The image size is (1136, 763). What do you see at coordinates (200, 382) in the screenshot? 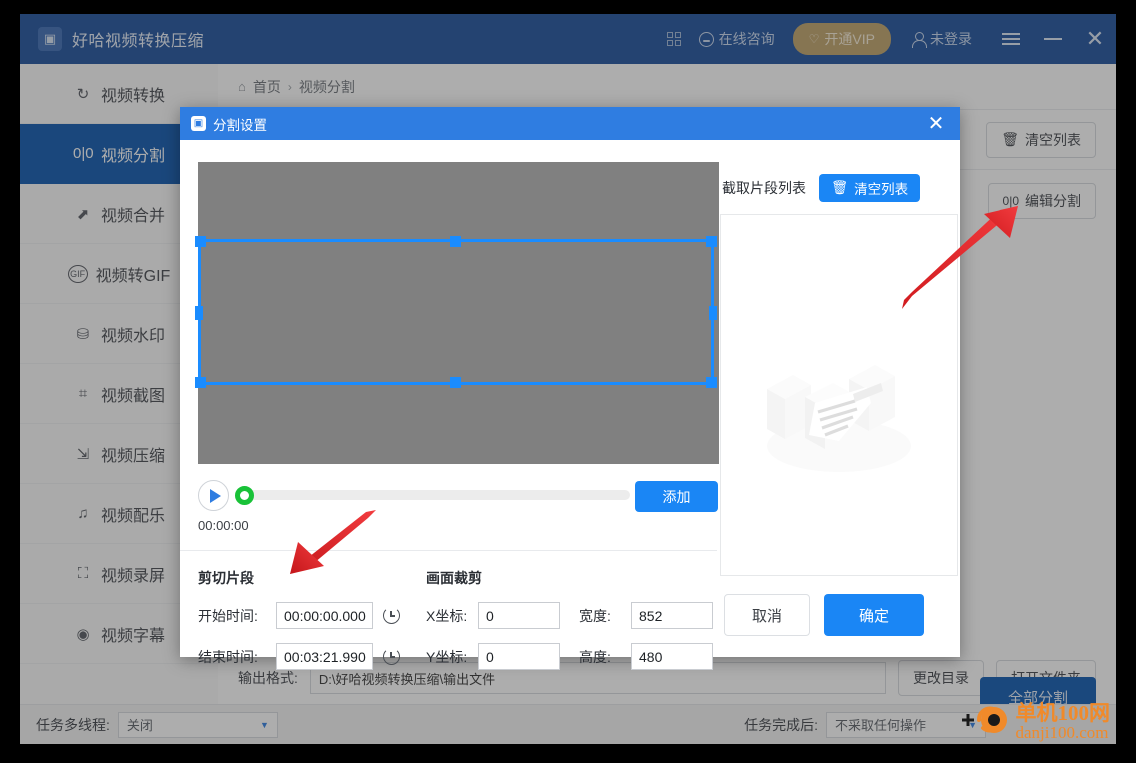
I see `crop-handle-bottom-left` at bounding box center [200, 382].